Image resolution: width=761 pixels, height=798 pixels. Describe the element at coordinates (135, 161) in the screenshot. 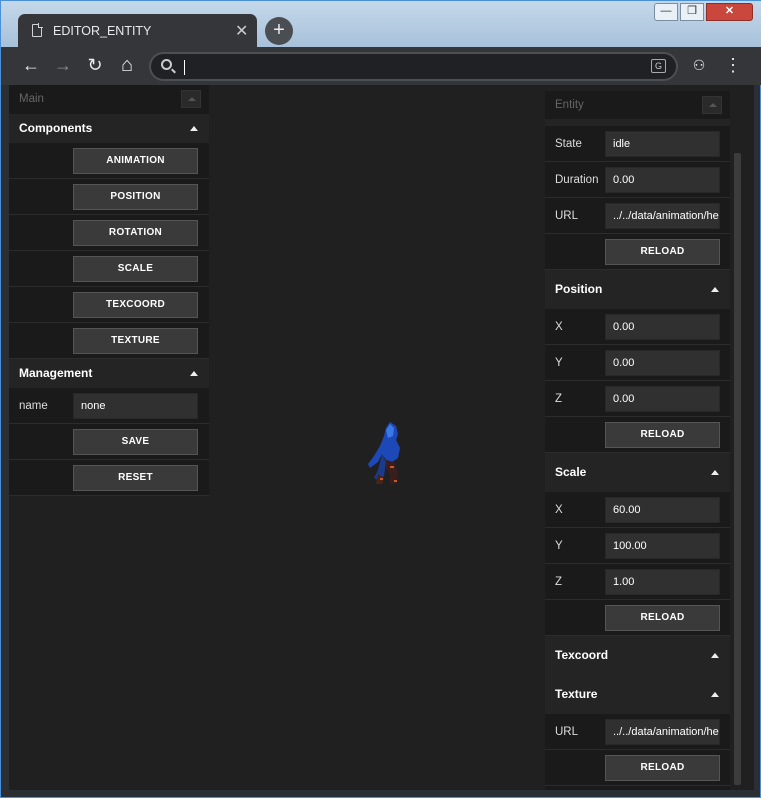

I see `animation-button: ANIMATION` at that location.